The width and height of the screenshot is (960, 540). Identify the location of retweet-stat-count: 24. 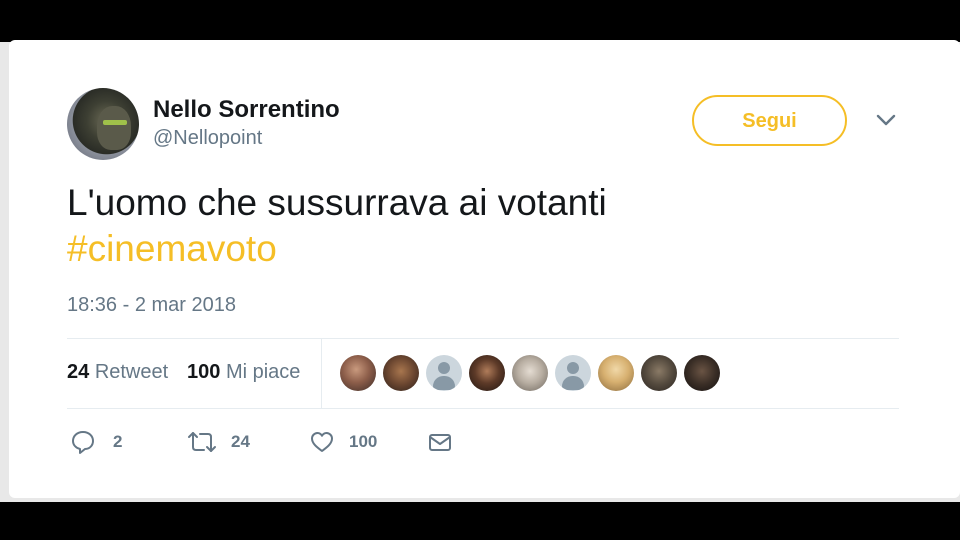
(78, 372).